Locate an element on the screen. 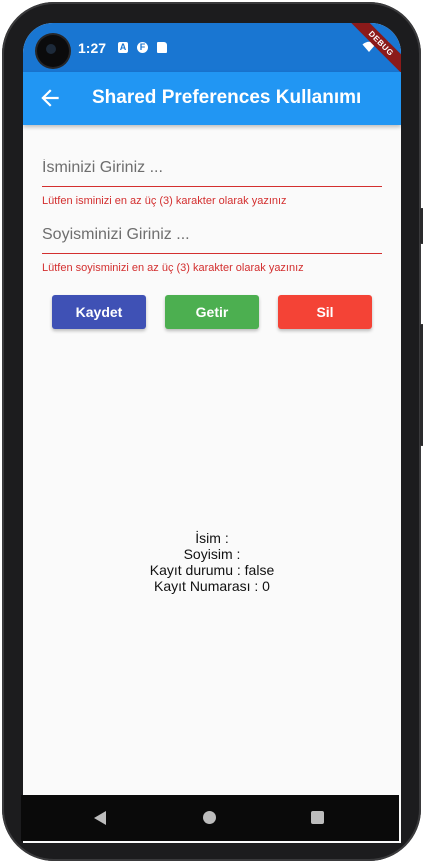 The height and width of the screenshot is (863, 423). surname-input is located at coordinates (212, 235).